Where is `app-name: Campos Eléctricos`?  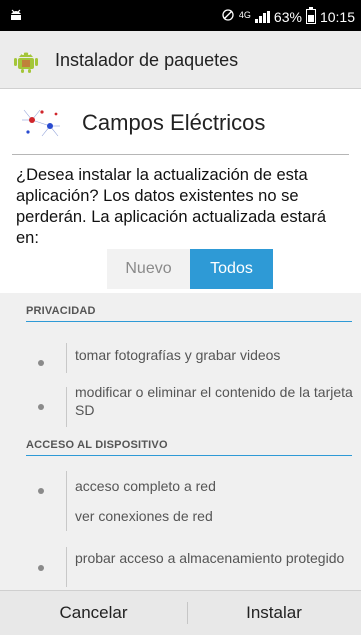 app-name: Campos Eléctricos is located at coordinates (174, 122).